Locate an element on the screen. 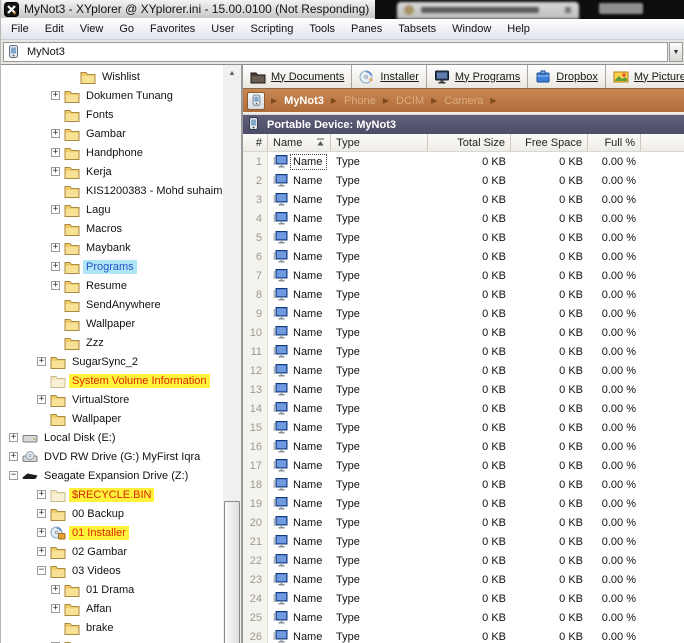 The width and height of the screenshot is (684, 643). file-row-3: 3 Name Type 0 KB 0 KB 0.00 % is located at coordinates (463, 199).